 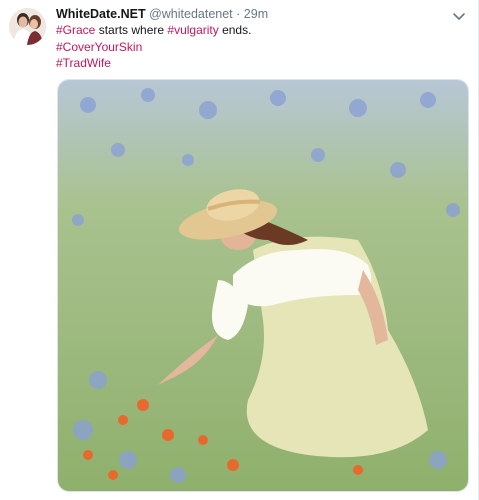 What do you see at coordinates (235, 30) in the screenshot?
I see `tweet-text-part: ends.` at bounding box center [235, 30].